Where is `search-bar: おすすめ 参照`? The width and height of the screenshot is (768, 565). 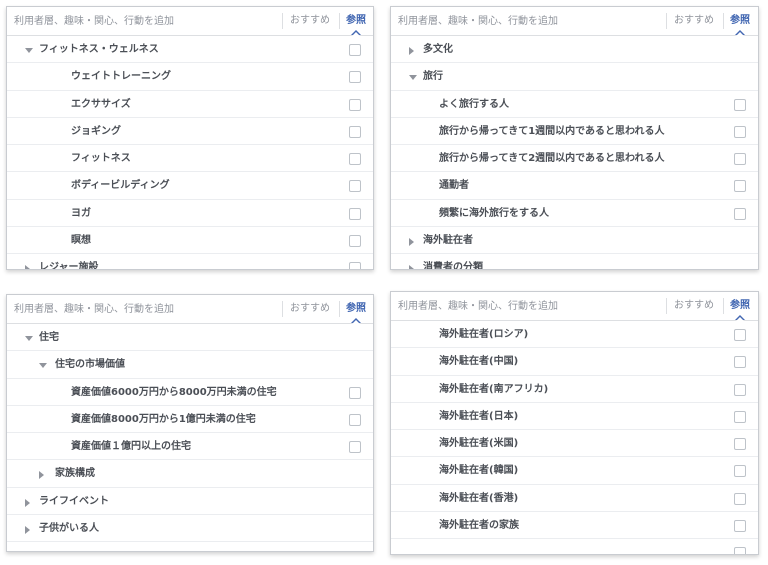 search-bar: おすすめ 参照 is located at coordinates (190, 309).